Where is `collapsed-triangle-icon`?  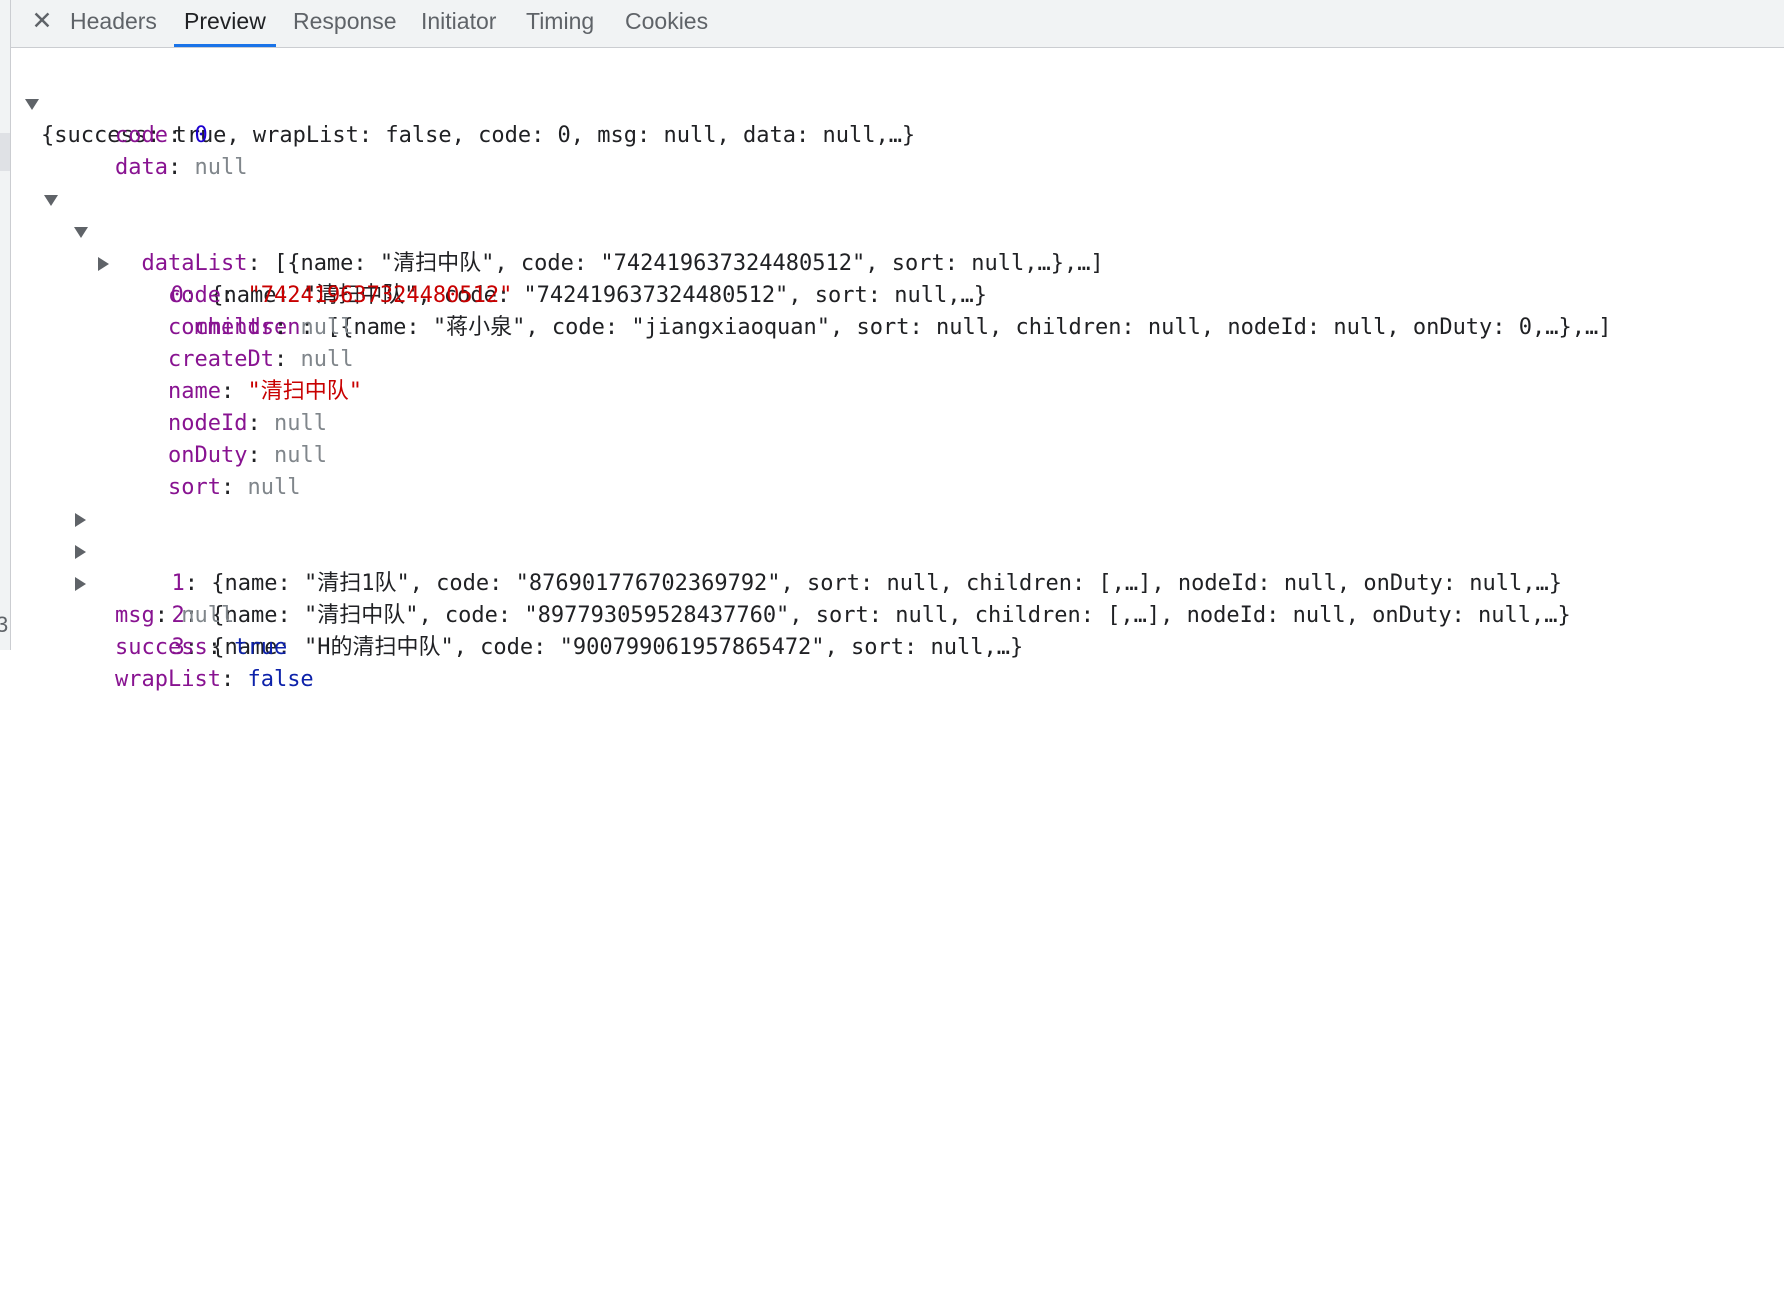
collapsed-triangle-icon is located at coordinates (103, 264).